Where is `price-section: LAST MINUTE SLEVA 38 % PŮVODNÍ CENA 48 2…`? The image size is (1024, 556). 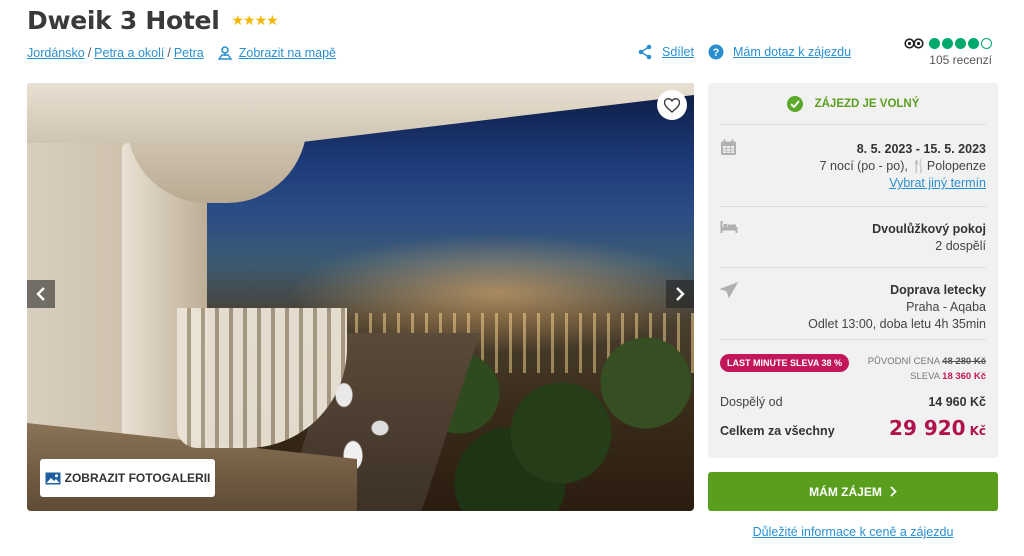 price-section: LAST MINUTE SLEVA 38 % PŮVODNÍ CENA 48 2… is located at coordinates (853, 398).